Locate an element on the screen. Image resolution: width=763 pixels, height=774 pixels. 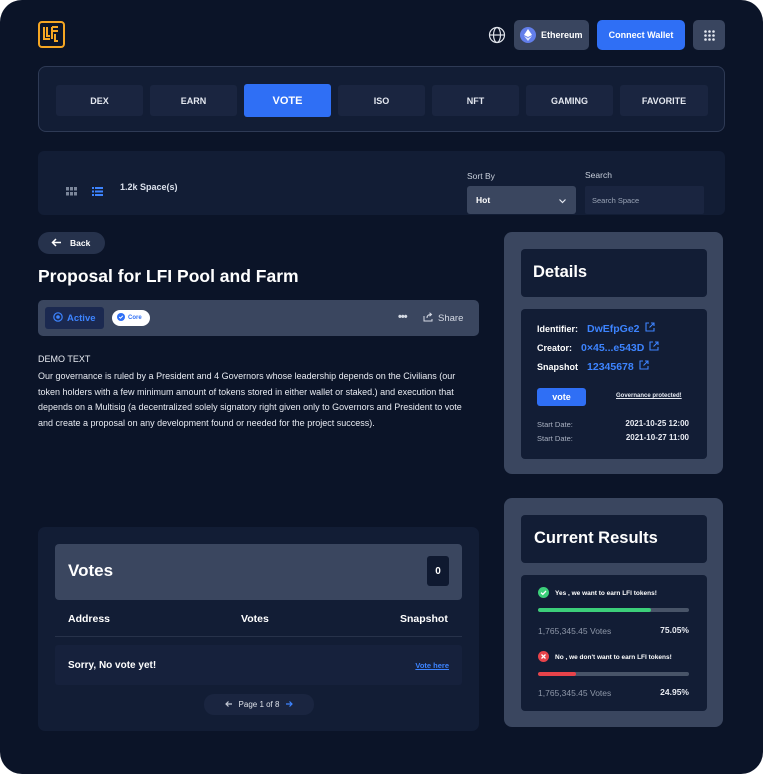
result-option-label: No , we don't want to earn LFI tokens! is located at coordinates (613, 657).